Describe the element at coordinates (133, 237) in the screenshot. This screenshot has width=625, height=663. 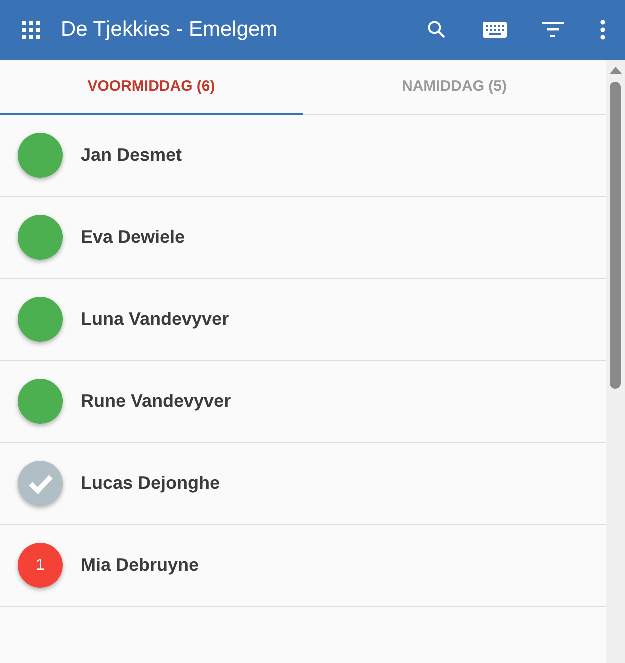
I see `child-name: Eva Dewiele` at that location.